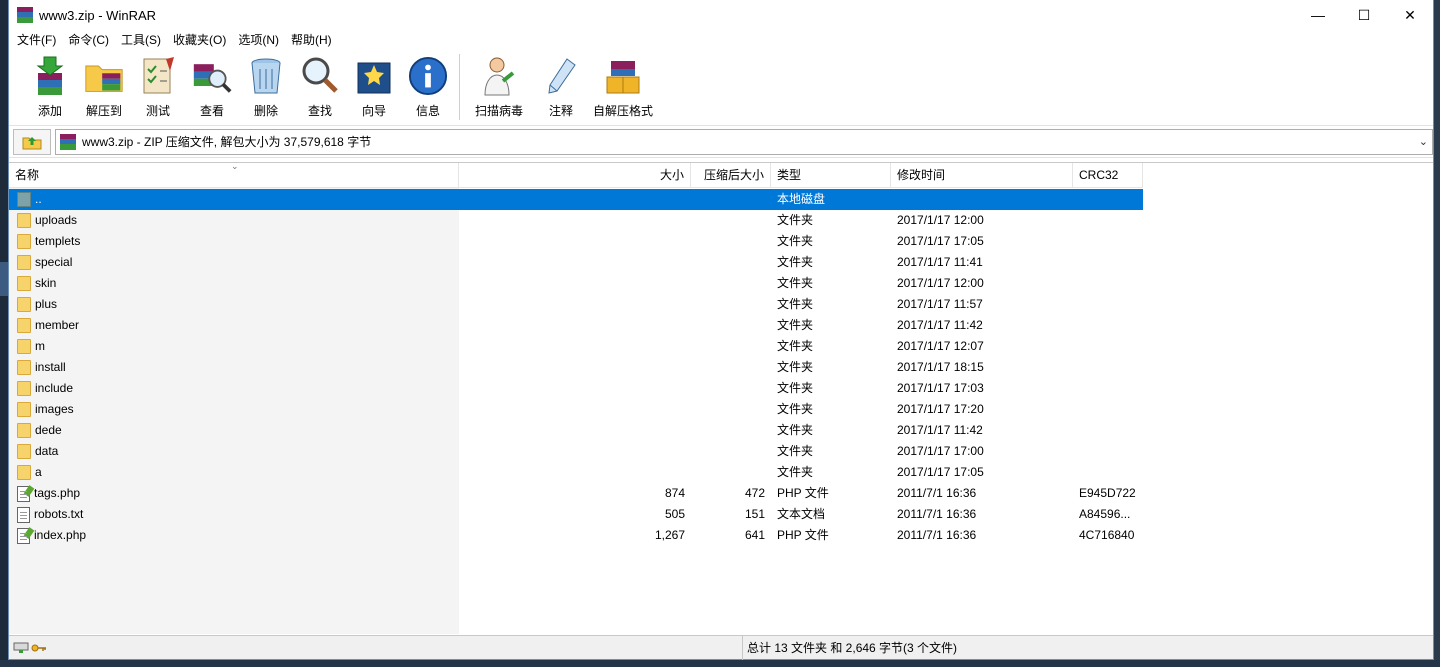 The image size is (1440, 667). I want to click on file-list-header: ⌄ 名称 大小 压缩后大小 类型 修改时间 CRC32, so click(576, 174).